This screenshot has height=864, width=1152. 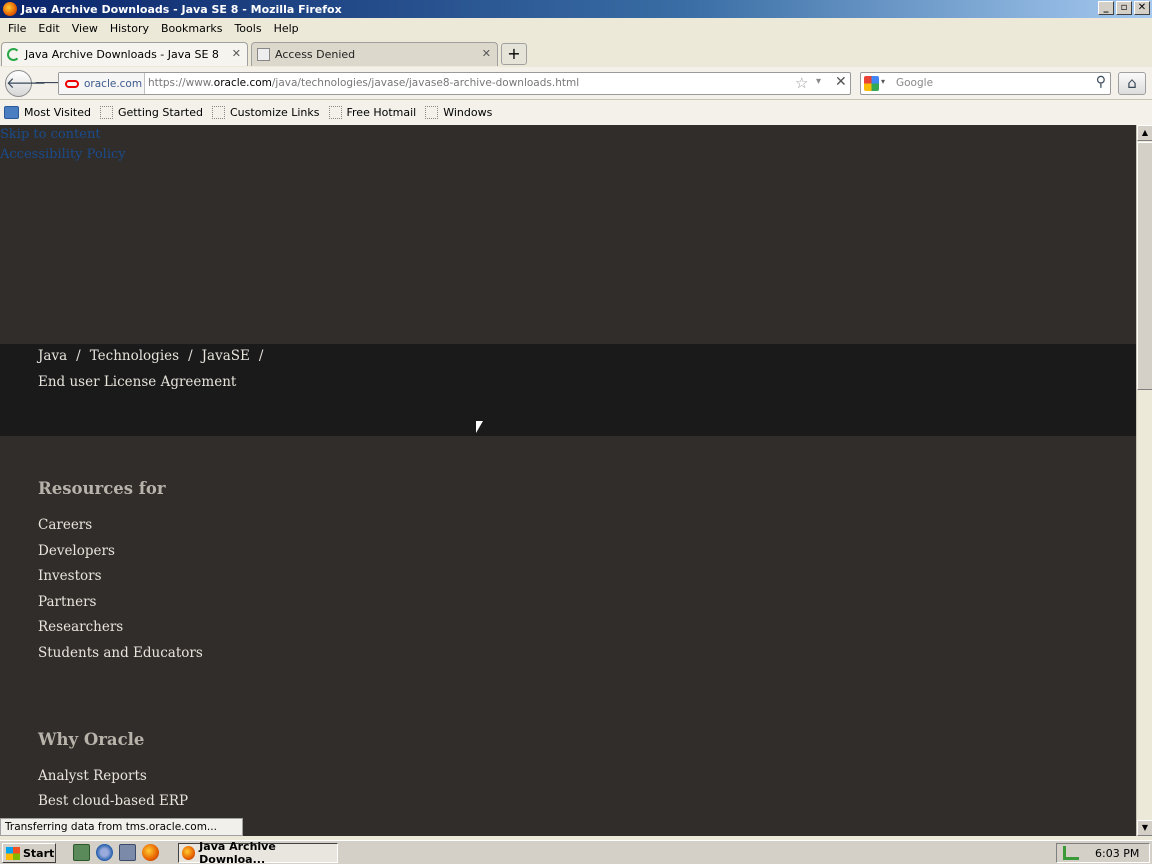 What do you see at coordinates (242, 83) in the screenshot?
I see `url-domain: oracle.com` at bounding box center [242, 83].